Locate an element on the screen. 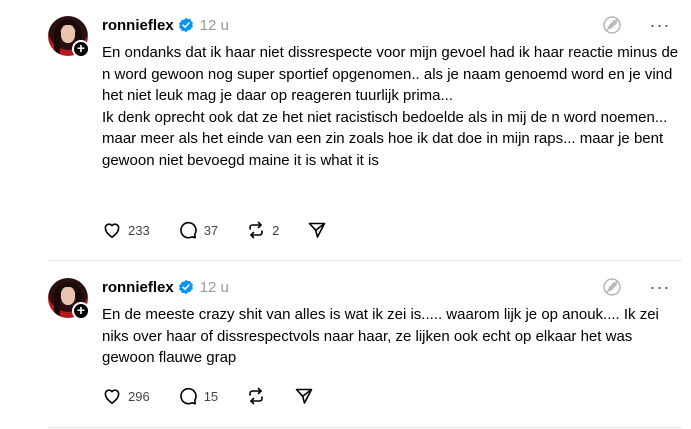  reply-button: 37 is located at coordinates (198, 230).